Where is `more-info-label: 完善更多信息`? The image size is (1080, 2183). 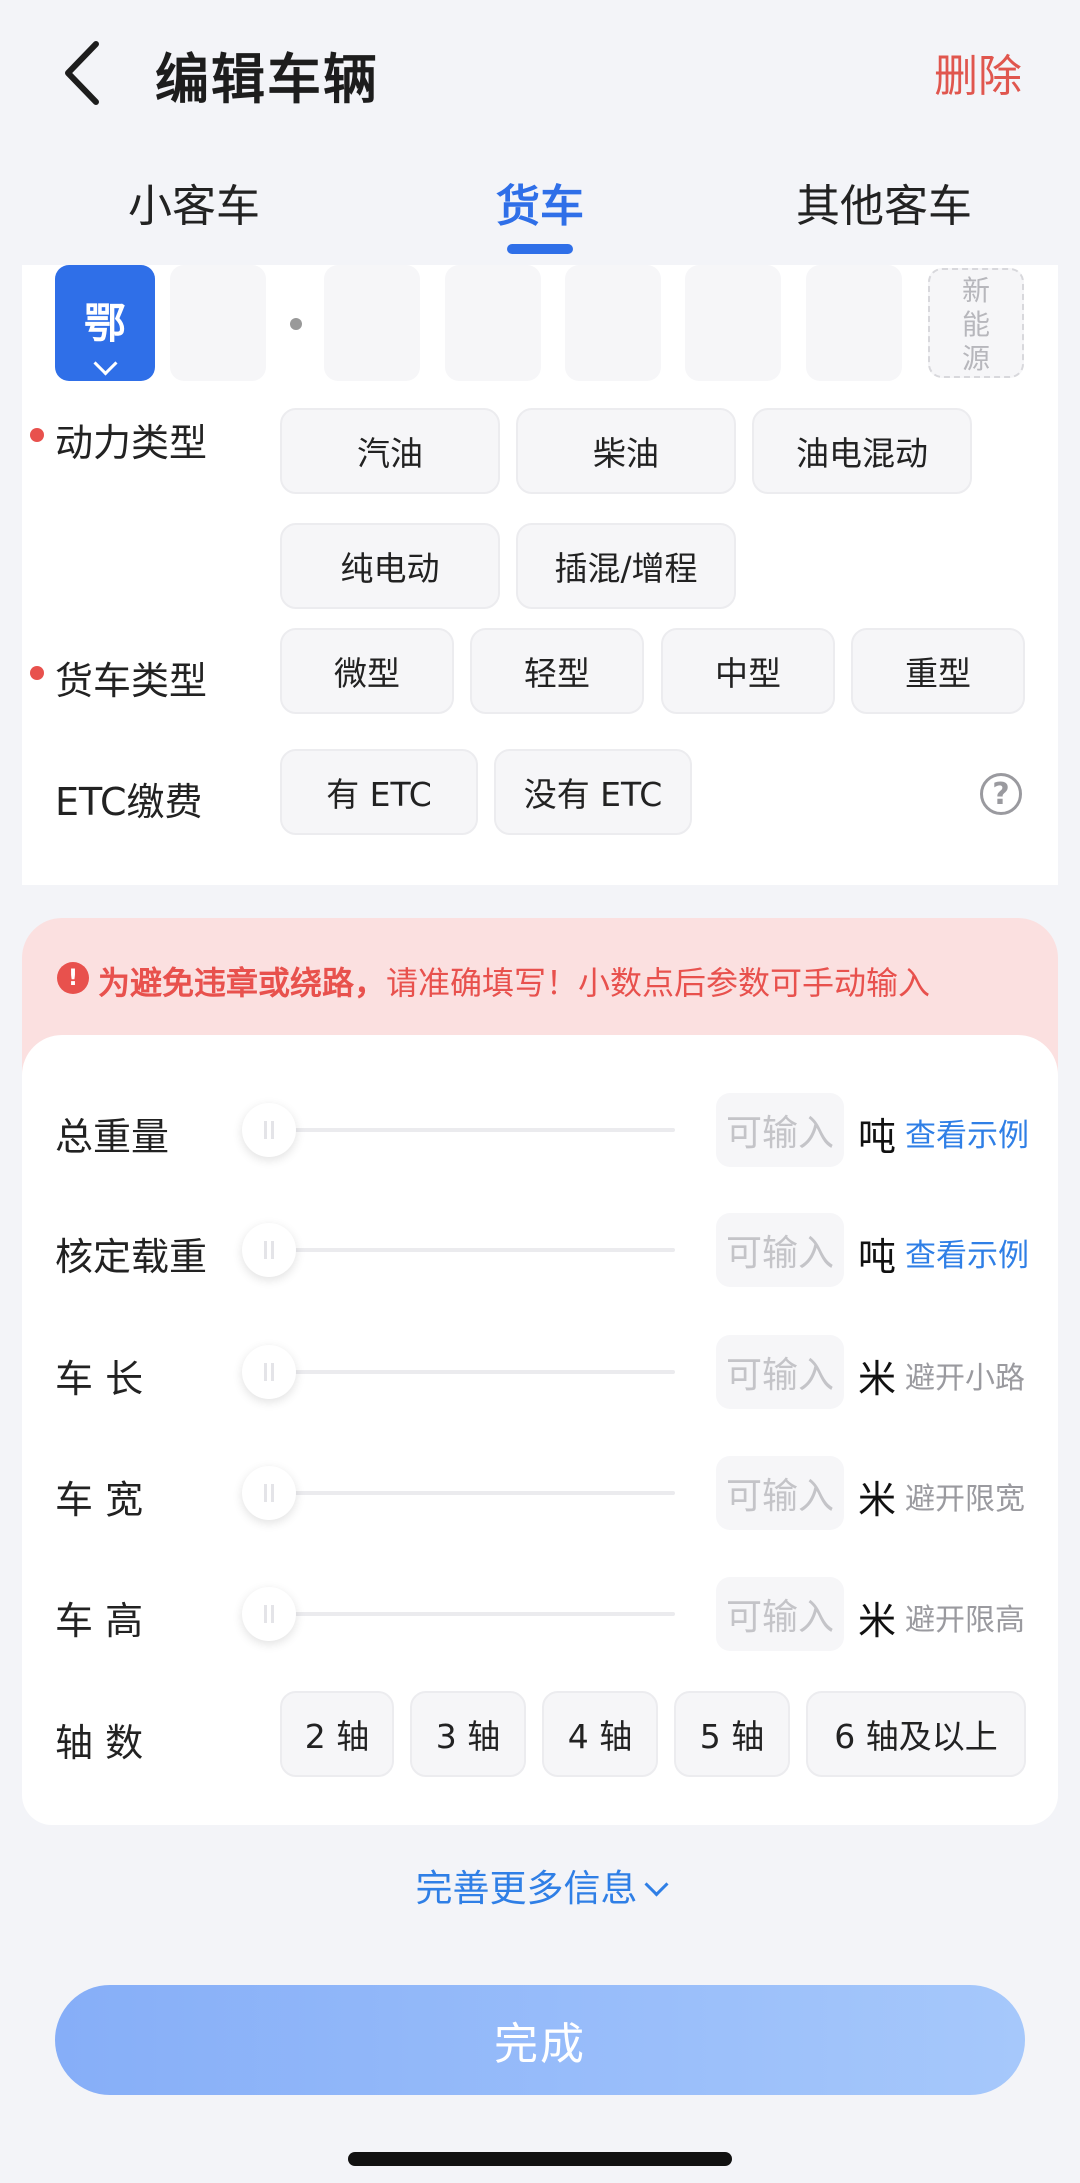
more-info-label: 完善更多信息 is located at coordinates (526, 1888).